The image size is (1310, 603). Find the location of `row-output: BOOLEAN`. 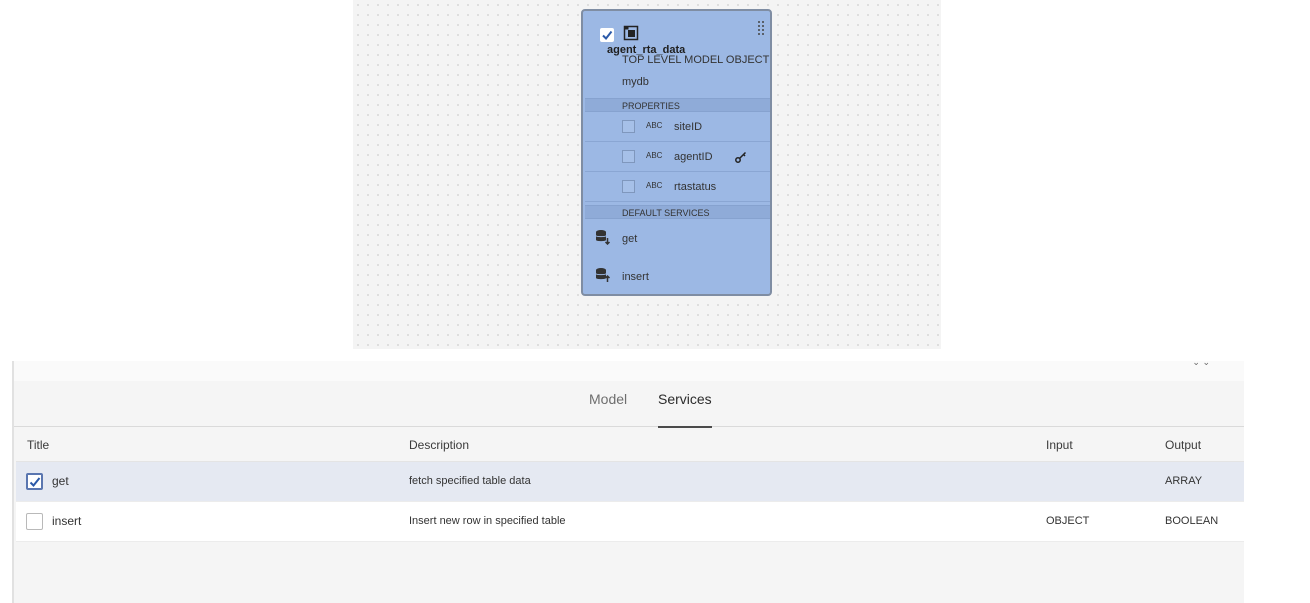

row-output: BOOLEAN is located at coordinates (1192, 521).